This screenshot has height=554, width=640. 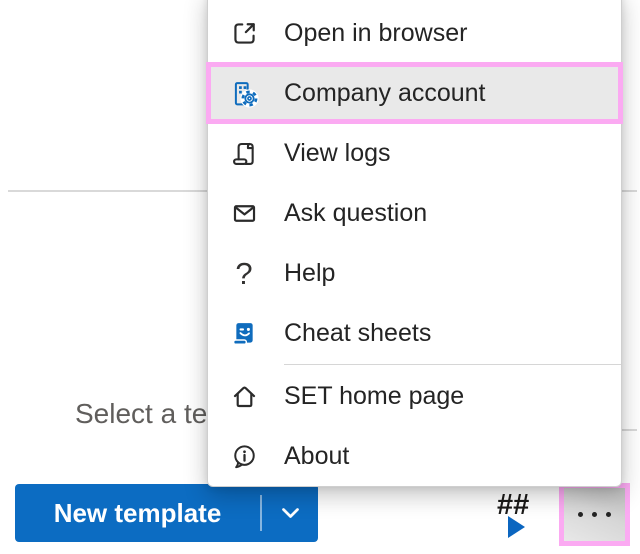 I want to click on menu-item-label: Ask question, so click(x=356, y=212).